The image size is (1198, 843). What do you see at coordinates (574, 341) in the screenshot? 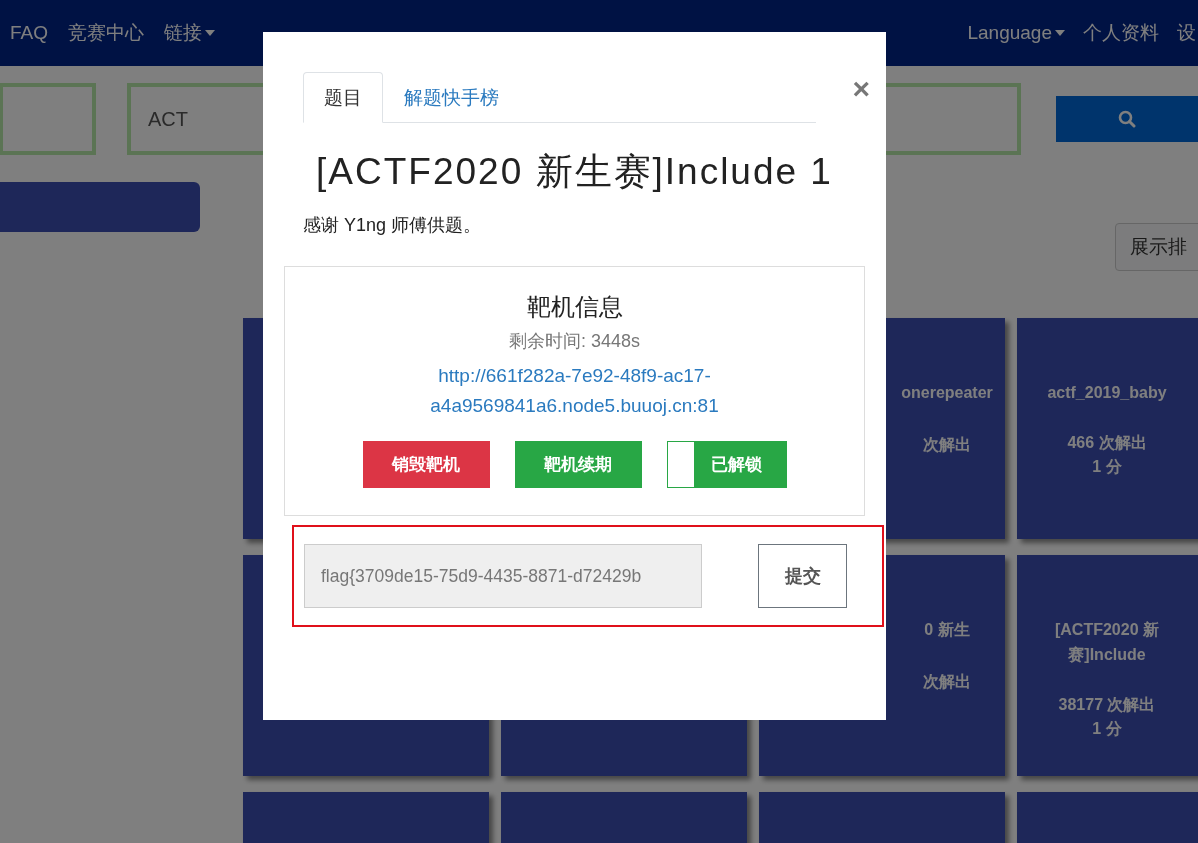
I see `remaining-time: 剩余时间: 3448s` at bounding box center [574, 341].